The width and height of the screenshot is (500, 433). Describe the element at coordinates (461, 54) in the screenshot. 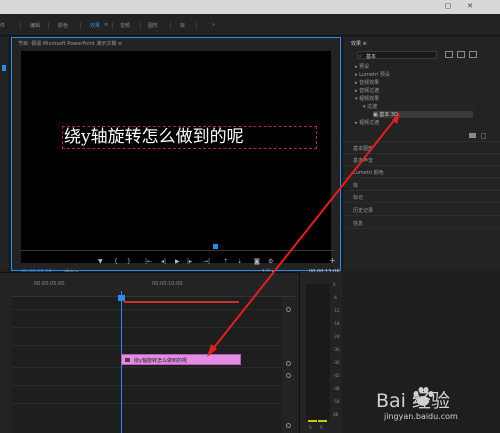

I see `32bit-effects-icon` at that location.